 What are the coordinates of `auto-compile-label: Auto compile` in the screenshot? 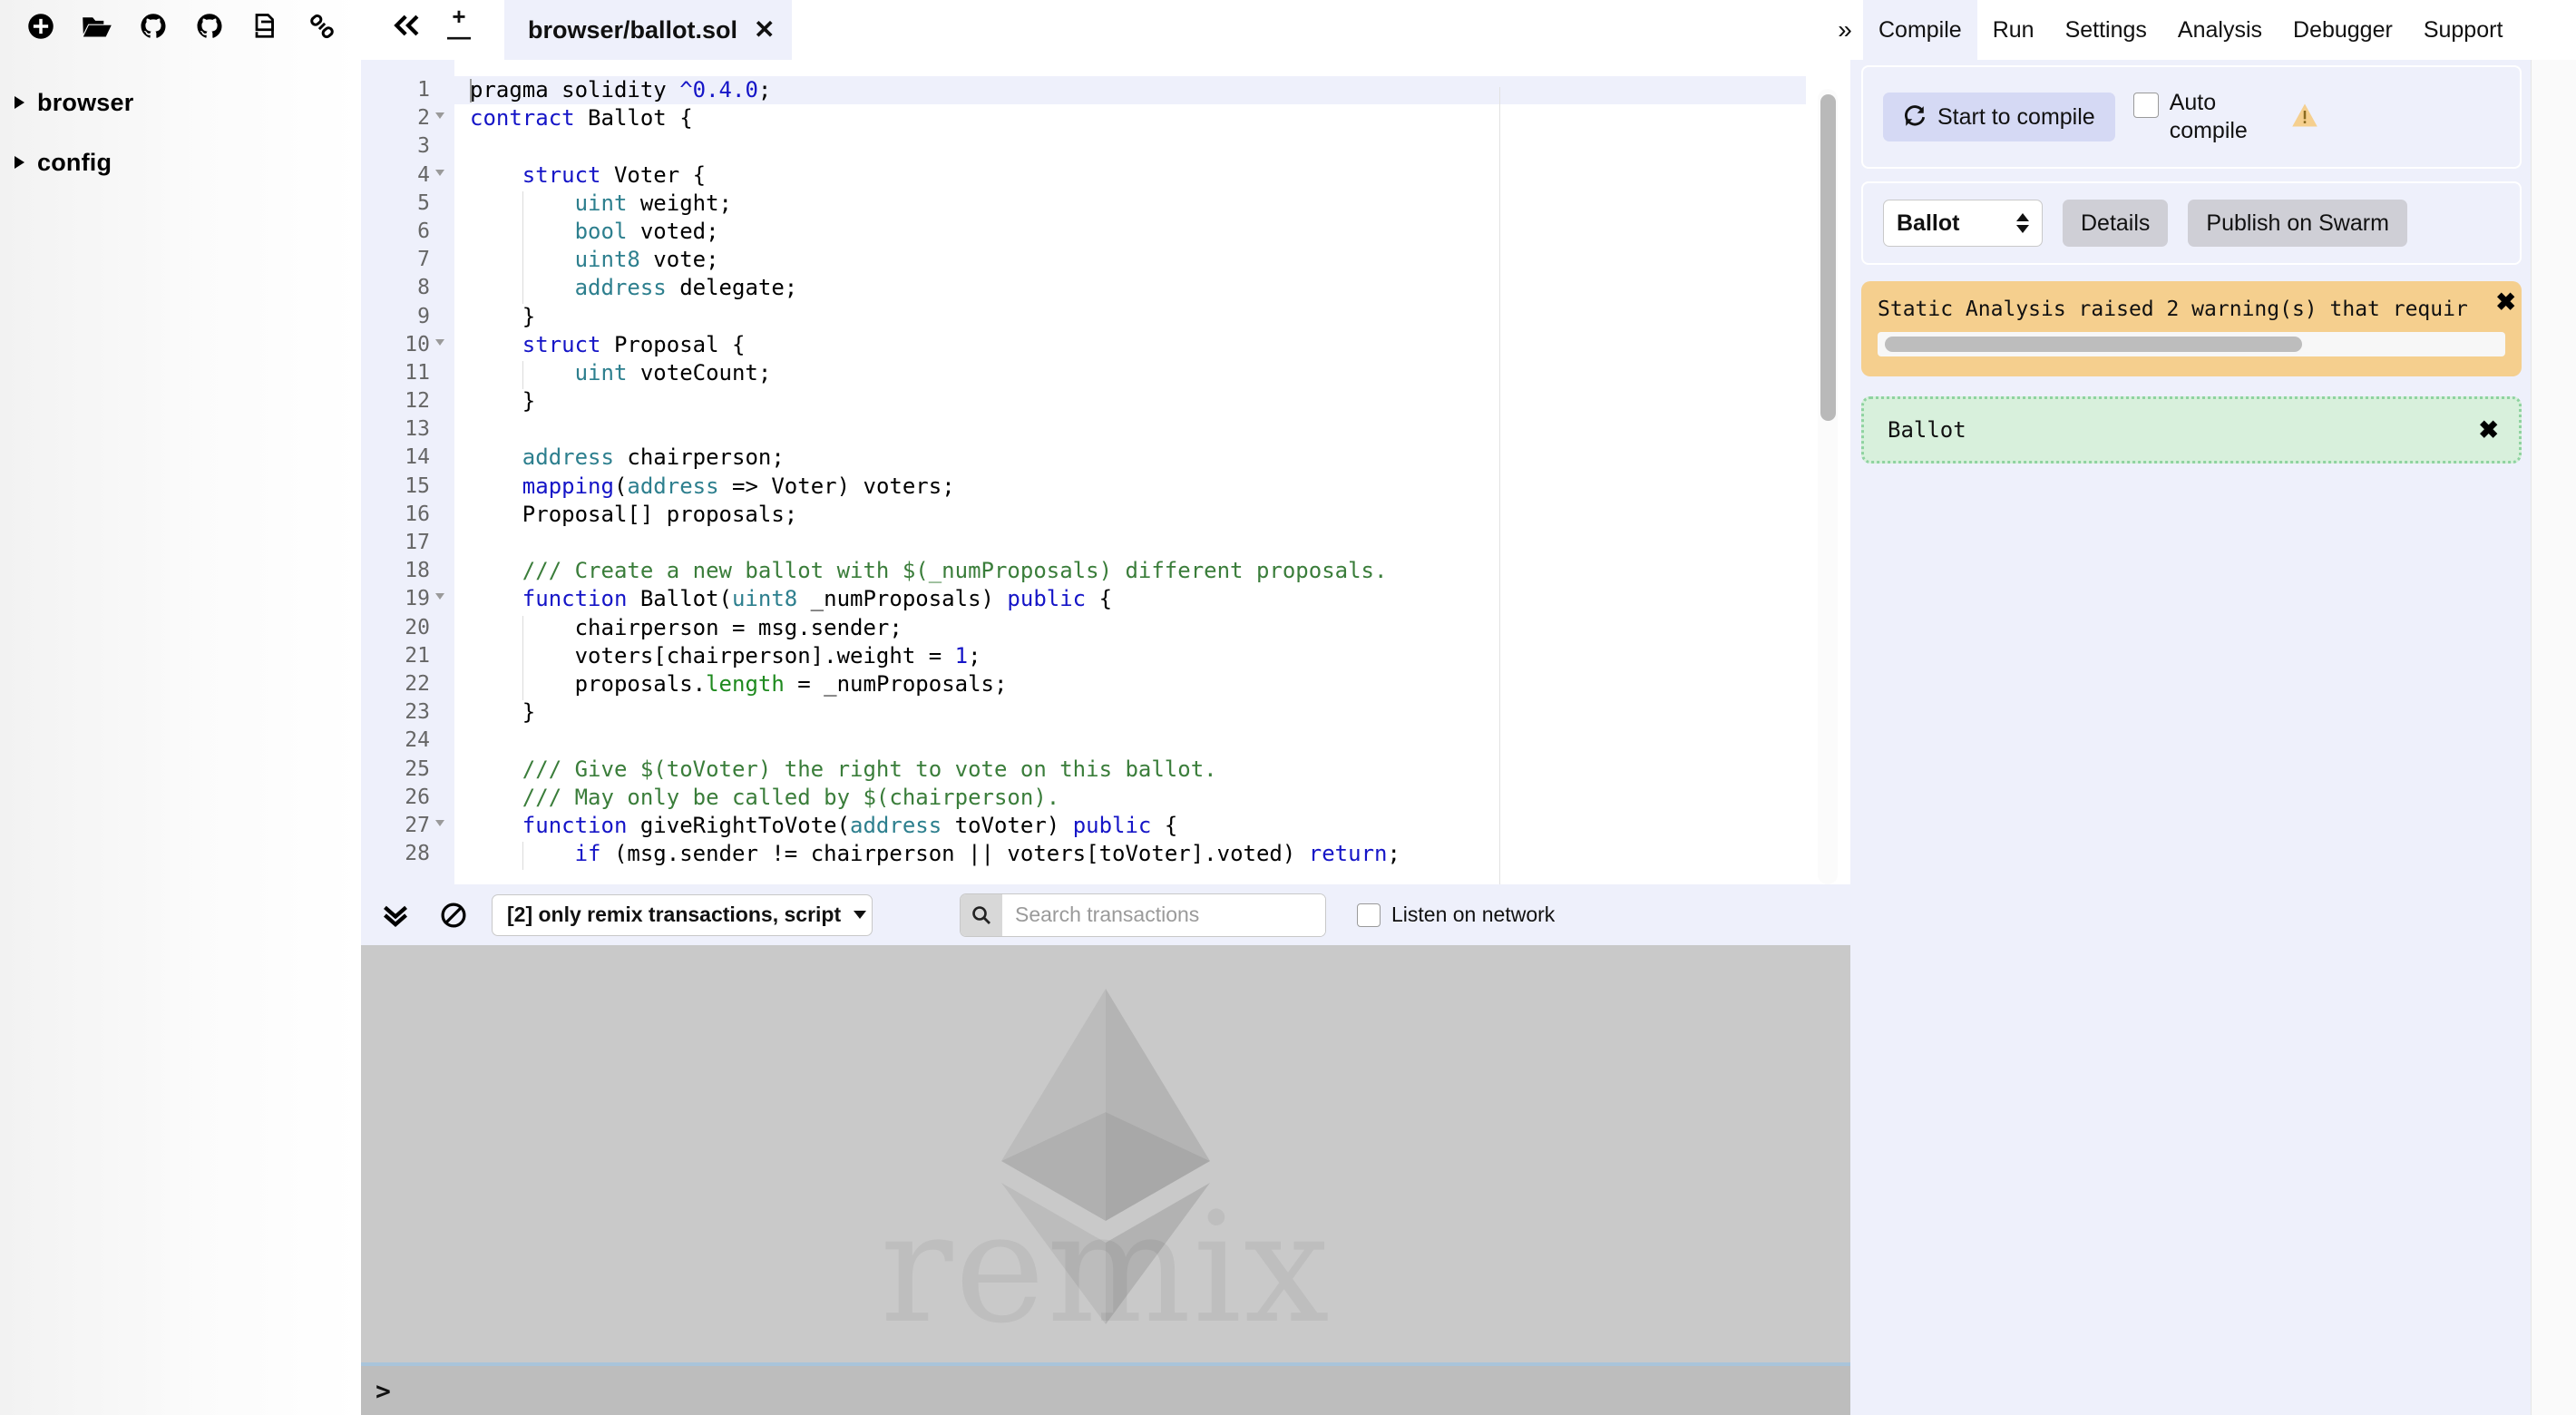 It's located at (2208, 116).